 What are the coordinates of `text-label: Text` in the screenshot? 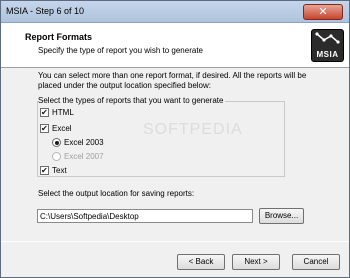 It's located at (59, 170).